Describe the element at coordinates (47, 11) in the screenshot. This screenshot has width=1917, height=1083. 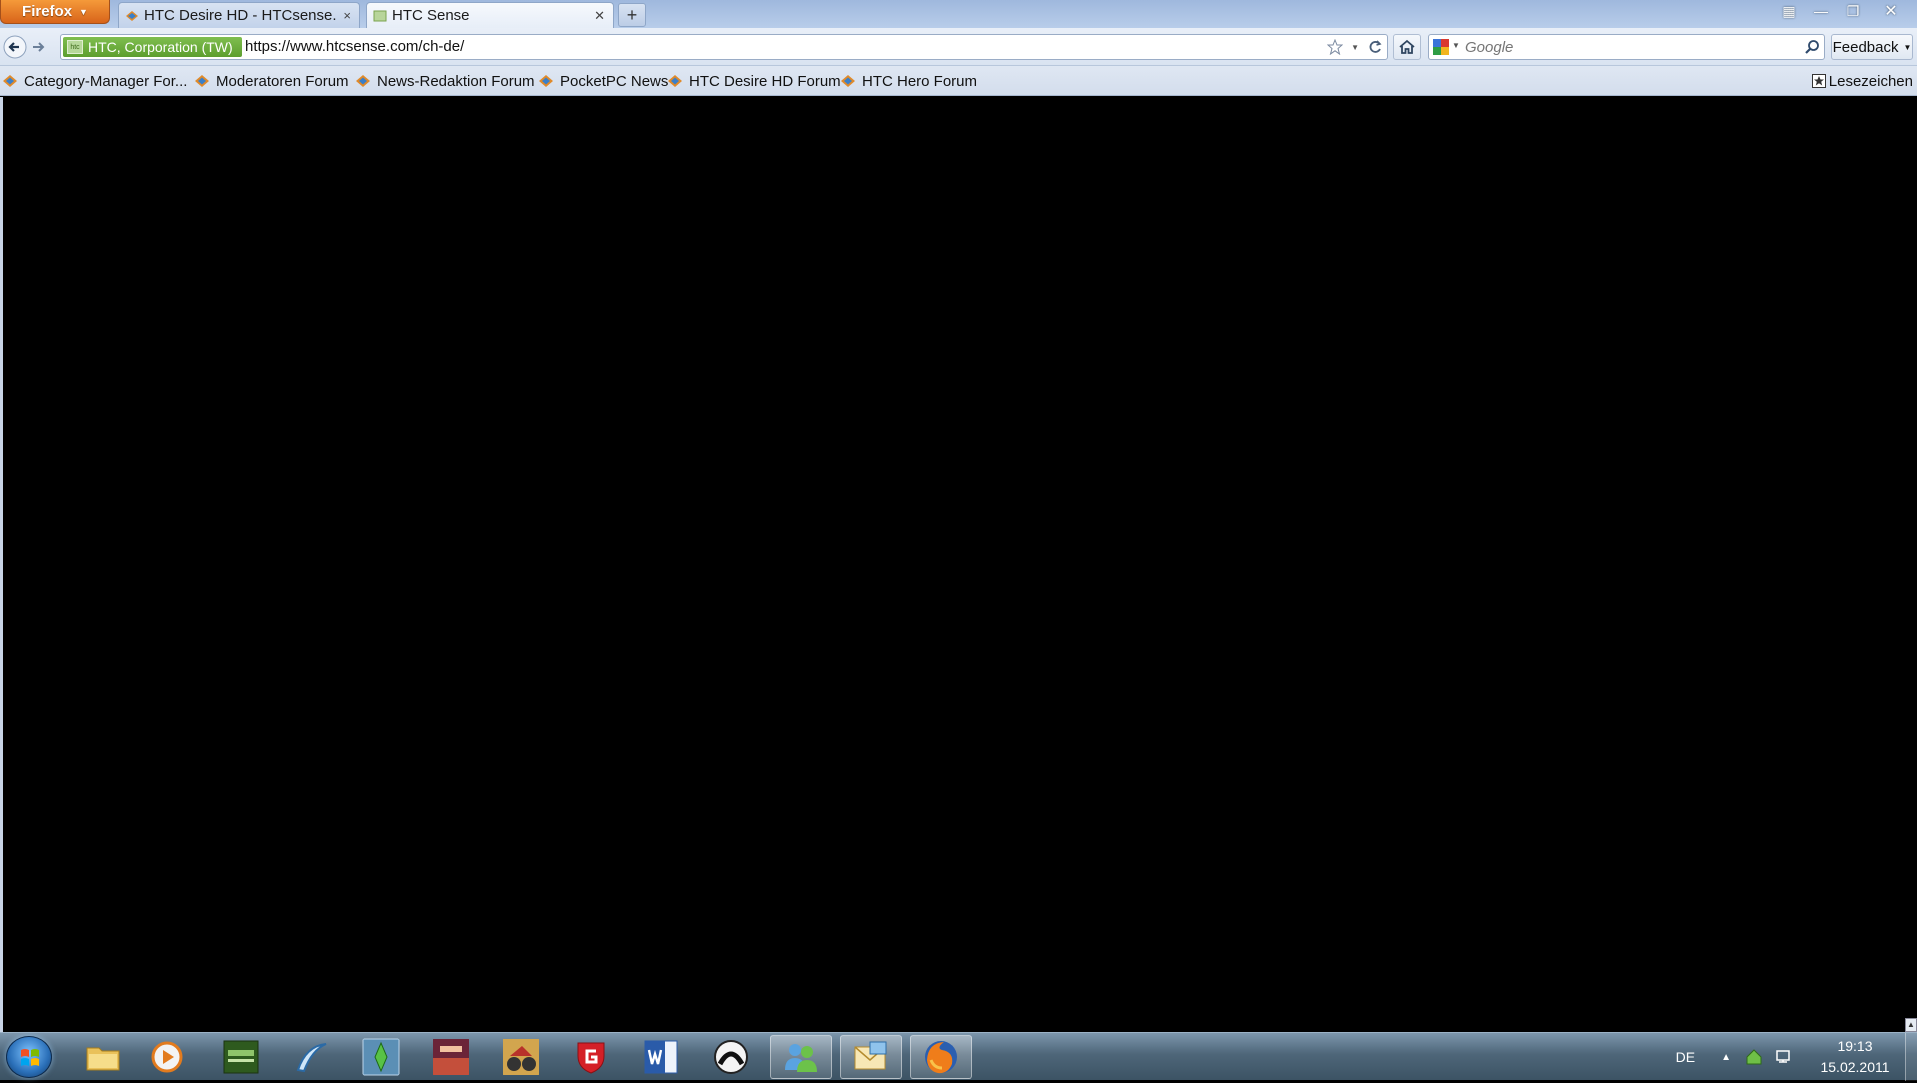
I see `firefox-menu-label: Firefox` at that location.